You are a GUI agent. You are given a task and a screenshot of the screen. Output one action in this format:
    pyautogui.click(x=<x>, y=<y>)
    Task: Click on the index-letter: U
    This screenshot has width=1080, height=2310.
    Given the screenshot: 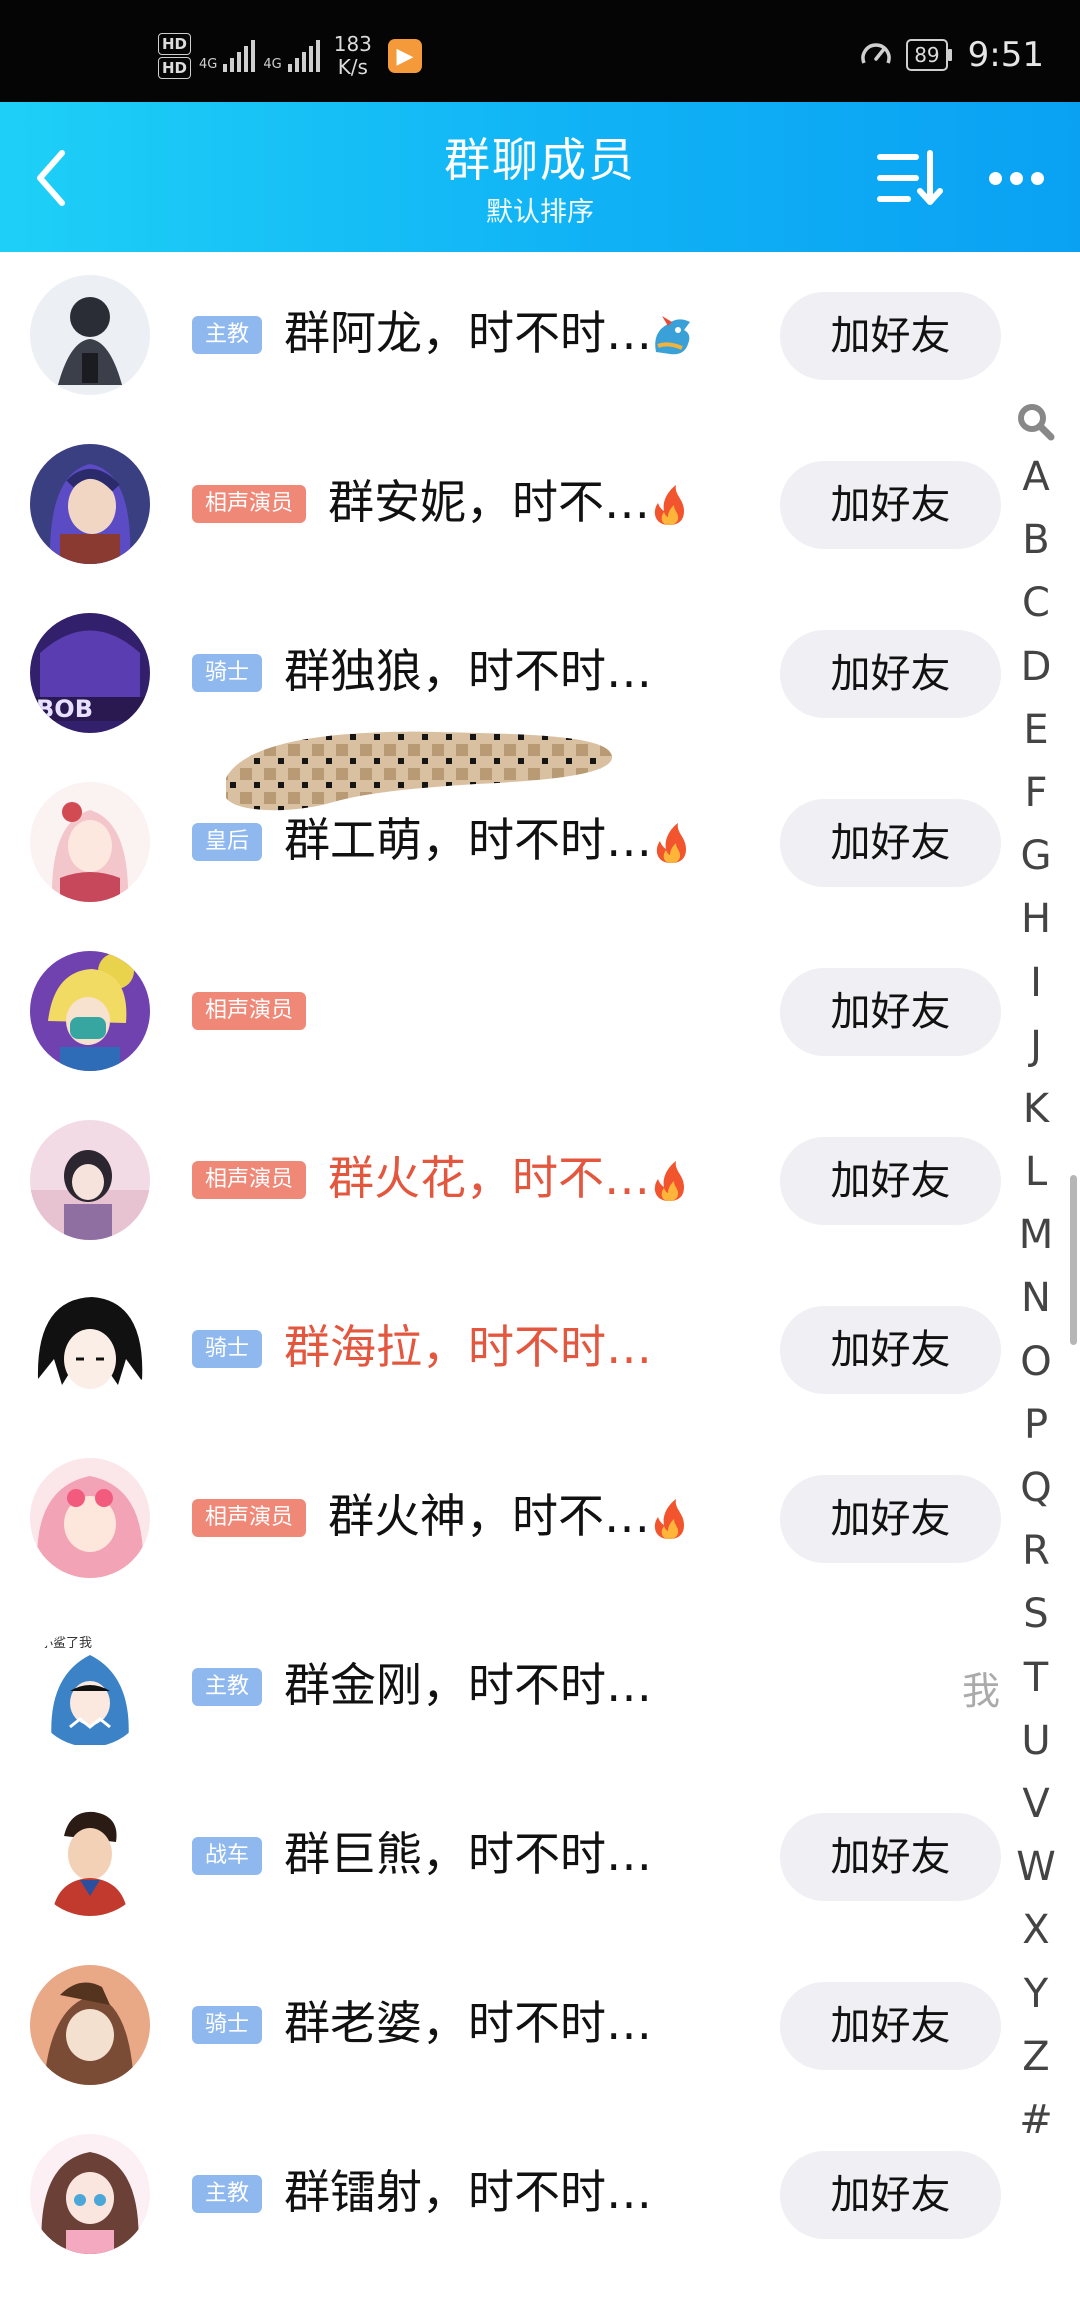 What is the action you would take?
    pyautogui.click(x=1036, y=1741)
    